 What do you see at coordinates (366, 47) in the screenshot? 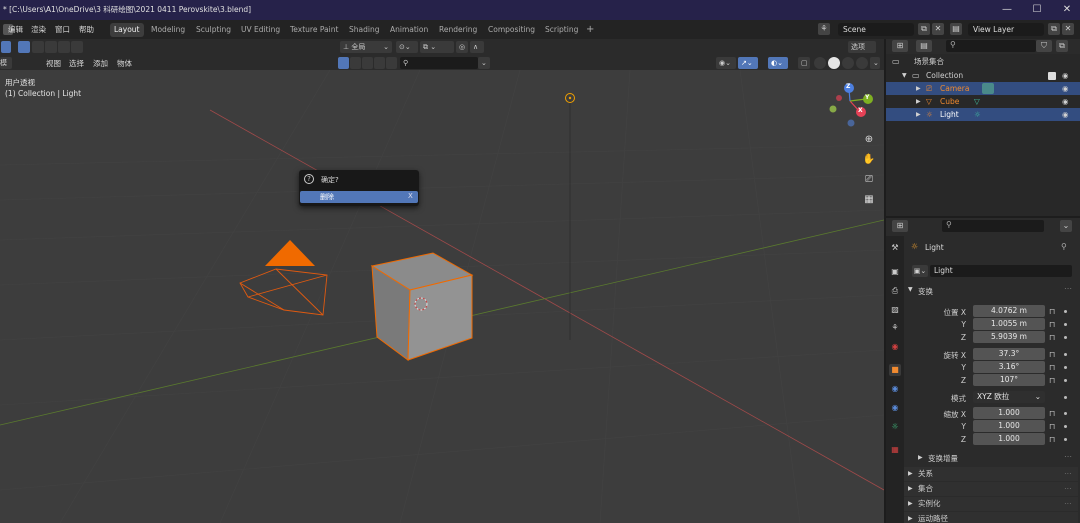
I see `transform-orientation-dropdown: ⊥ 全局 ⌄` at bounding box center [366, 47].